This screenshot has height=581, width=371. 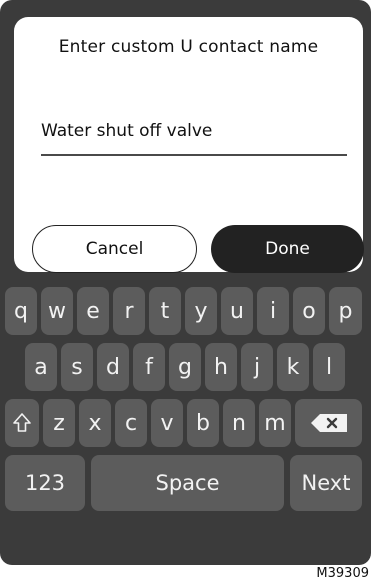 What do you see at coordinates (21, 311) in the screenshot?
I see `key-q: q` at bounding box center [21, 311].